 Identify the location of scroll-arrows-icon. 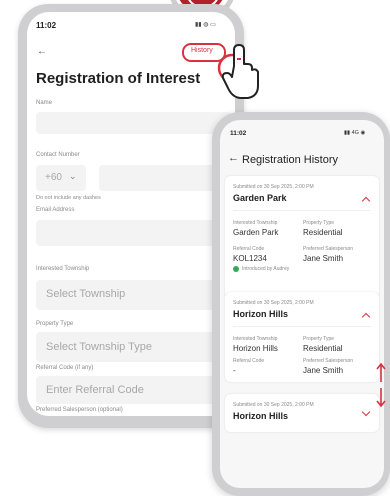
(381, 385).